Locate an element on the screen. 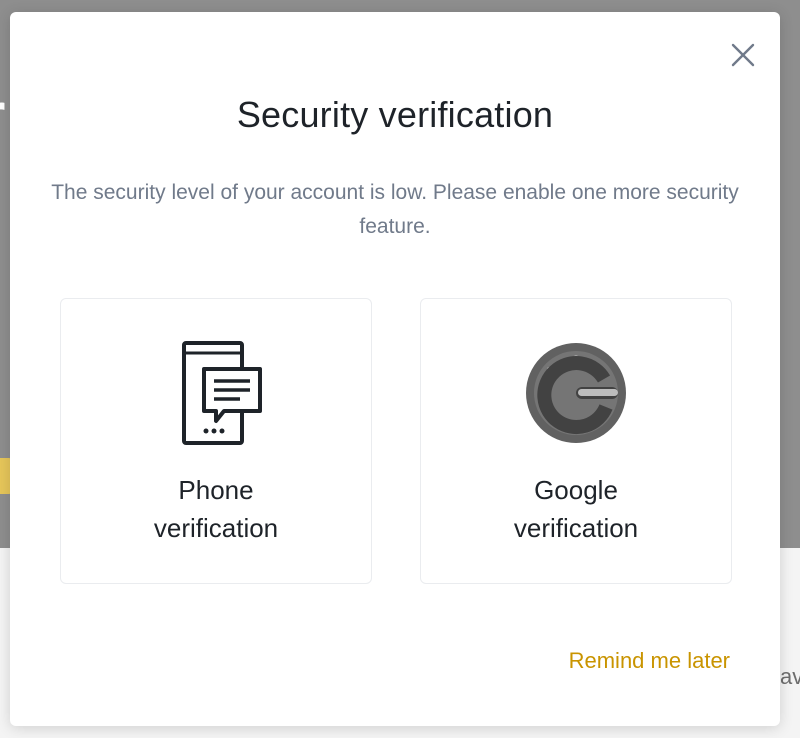  background-text-fragment-right: av is located at coordinates (790, 676).